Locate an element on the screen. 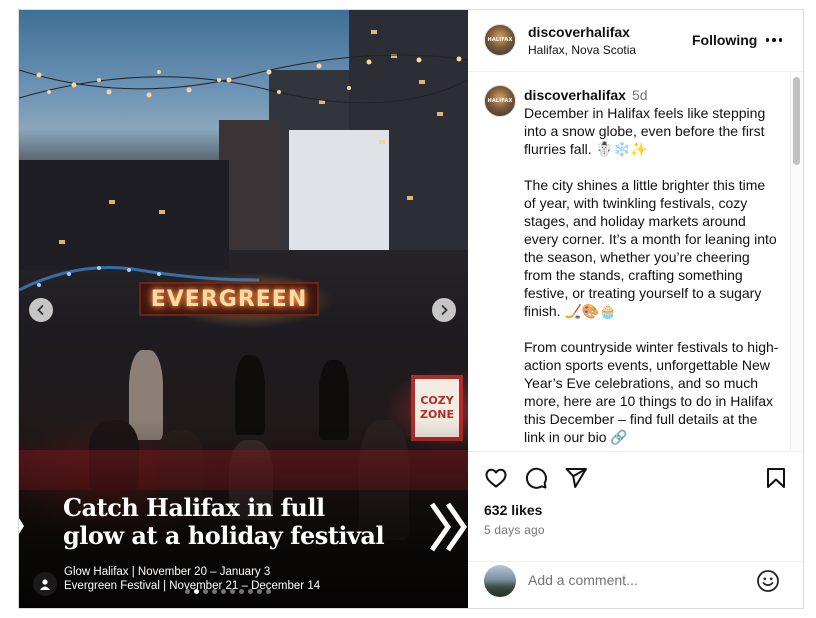  carousel-next-button is located at coordinates (444, 310).